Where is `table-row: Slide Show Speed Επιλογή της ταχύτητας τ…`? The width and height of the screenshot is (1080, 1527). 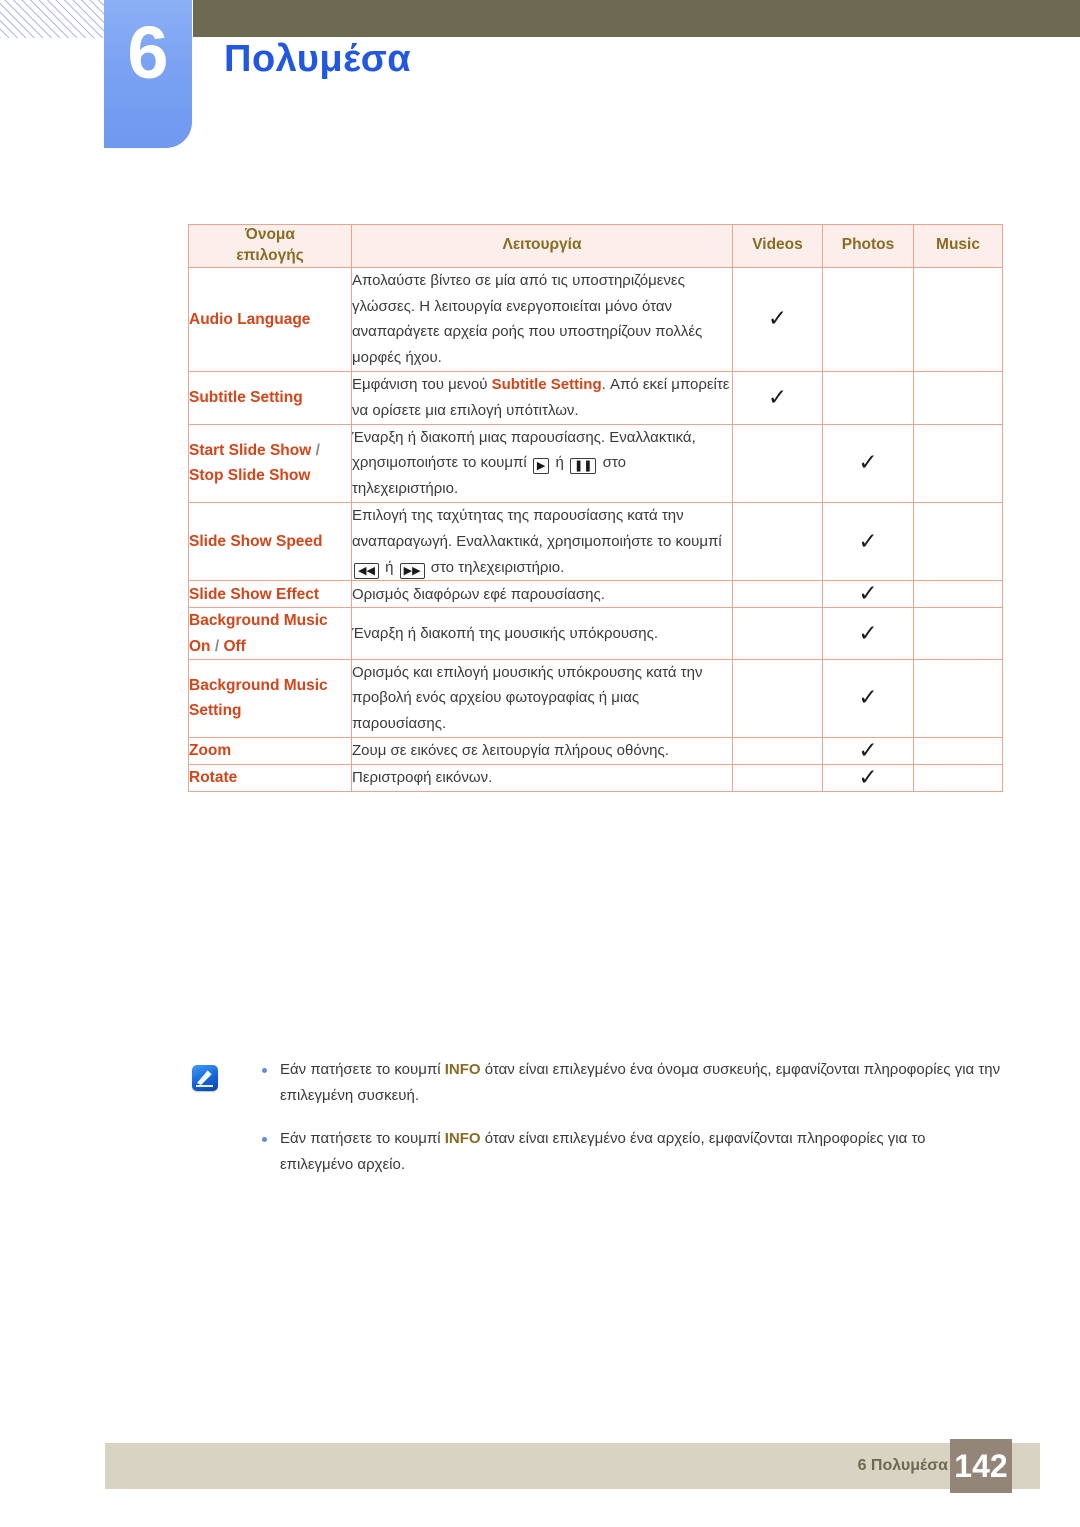
table-row: Slide Show Speed Επιλογή της ταχύτητας τ… is located at coordinates (595, 542).